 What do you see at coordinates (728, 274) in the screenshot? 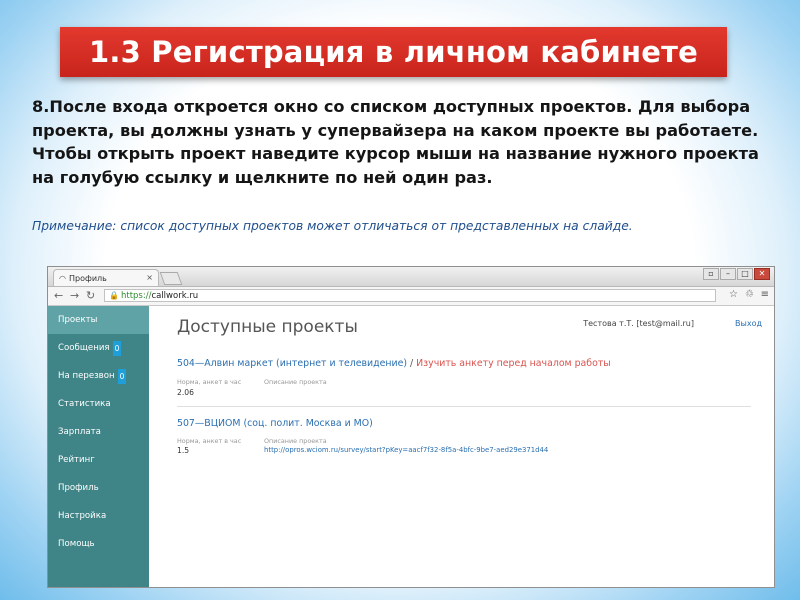
I see `minimize-icon: –` at bounding box center [728, 274].